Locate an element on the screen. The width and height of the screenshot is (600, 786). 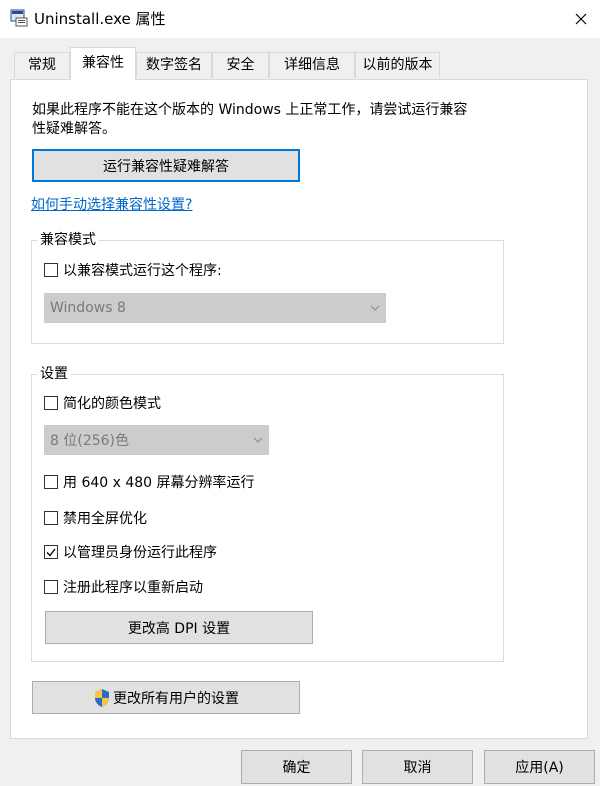
change-all-users-button: 更改所有用户的设置 is located at coordinates (166, 697).